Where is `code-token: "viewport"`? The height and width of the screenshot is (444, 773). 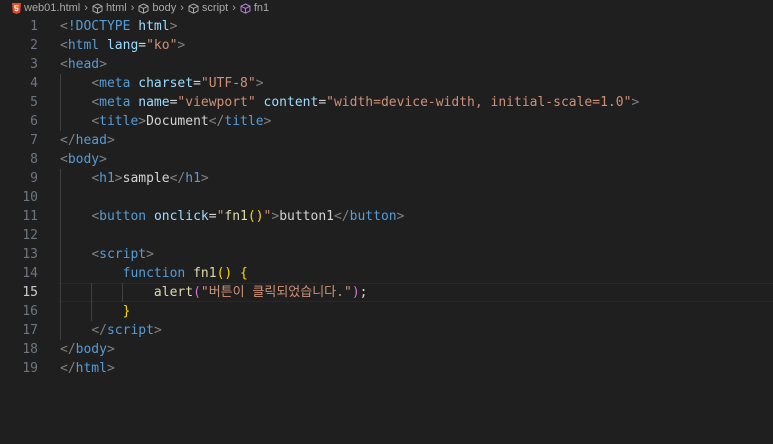
code-token: "viewport" is located at coordinates (216, 102).